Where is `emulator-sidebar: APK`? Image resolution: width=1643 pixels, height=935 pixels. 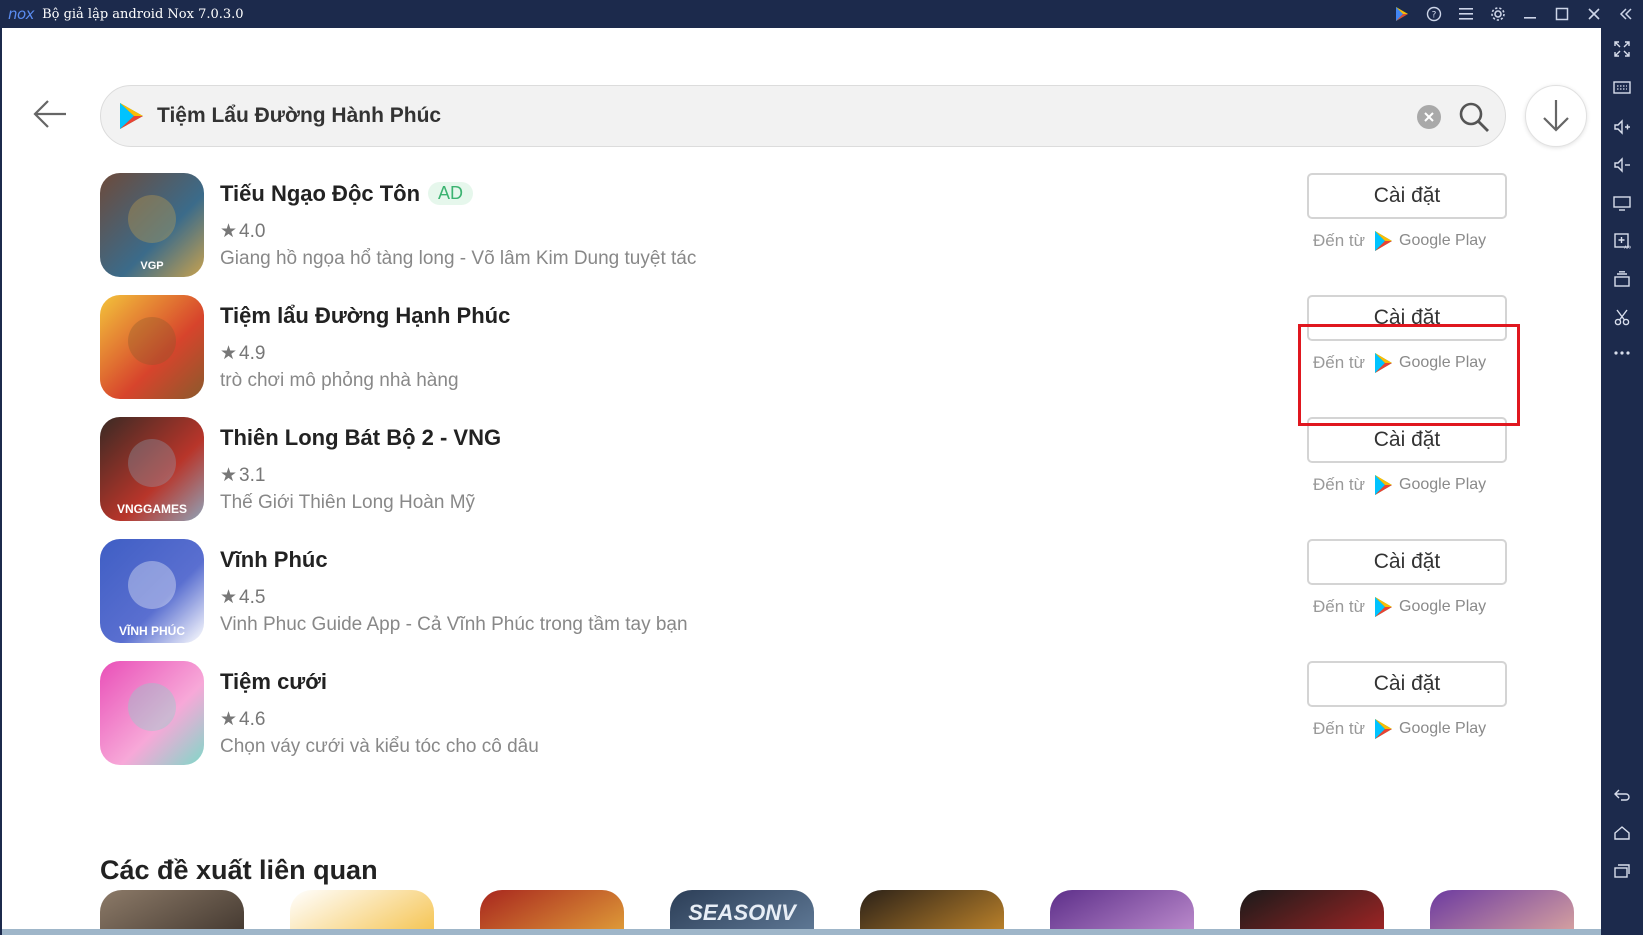
emulator-sidebar: APK is located at coordinates (1622, 481).